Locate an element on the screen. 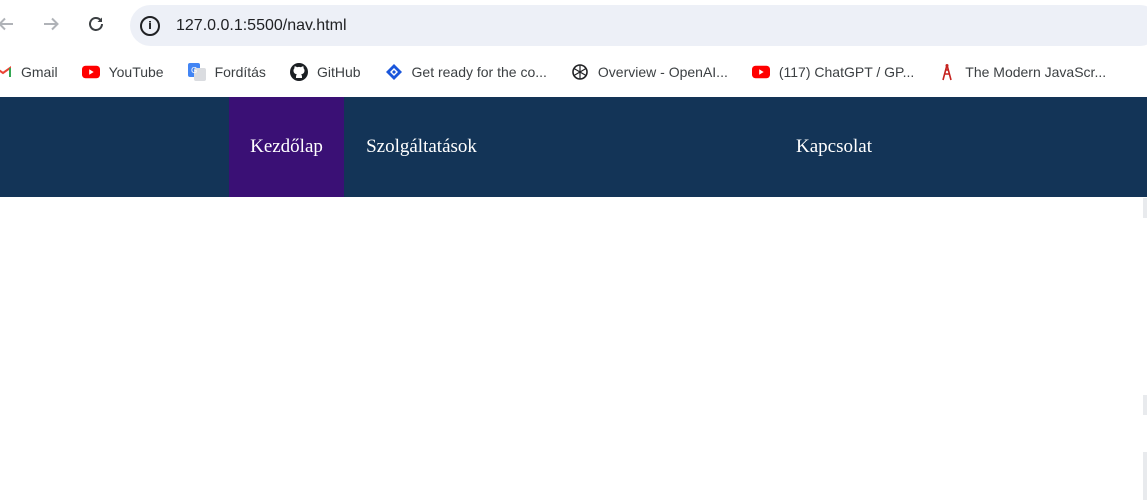  google-translate-icon: G is located at coordinates (196, 72).